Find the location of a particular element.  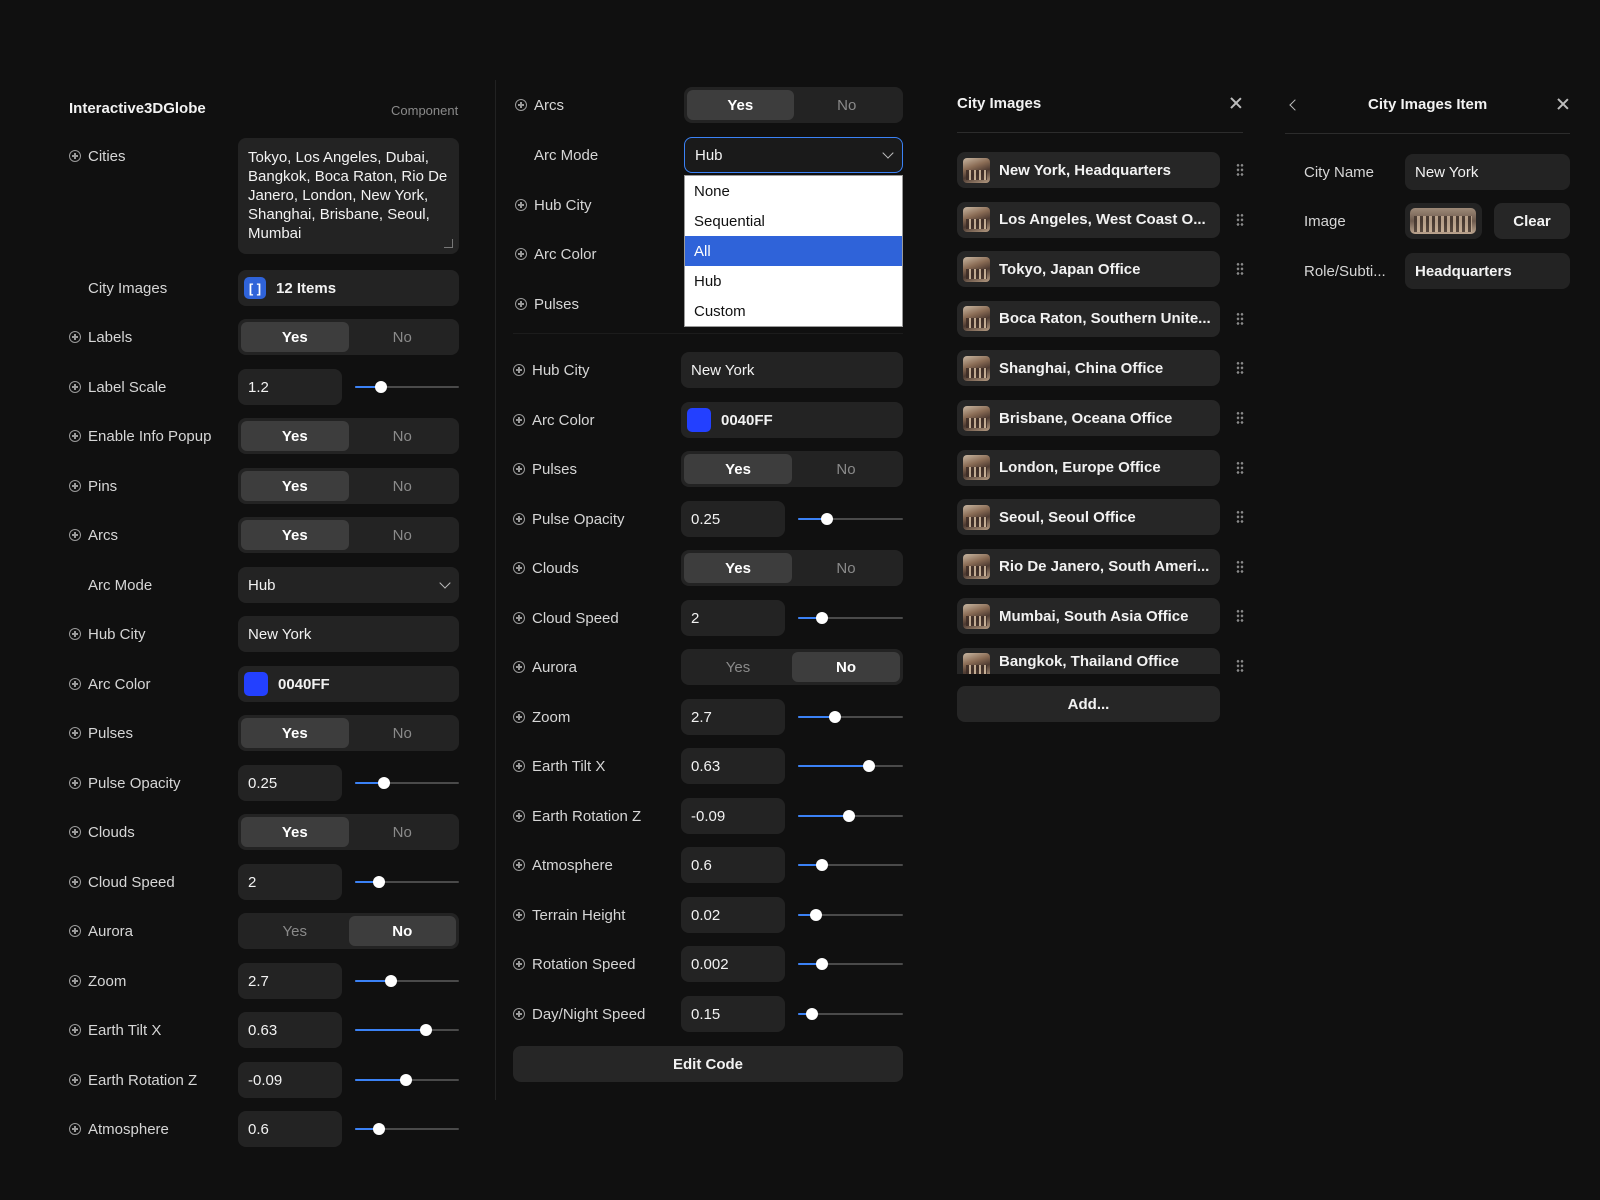

aurora-toggle: Yes No is located at coordinates (348, 931).